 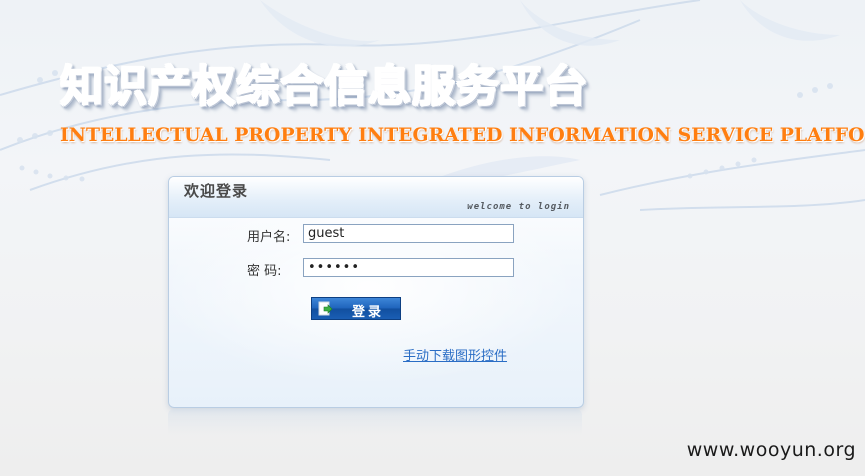 What do you see at coordinates (324, 83) in the screenshot?
I see `platform-title-chinese: 知识产权综合信息服务平台` at bounding box center [324, 83].